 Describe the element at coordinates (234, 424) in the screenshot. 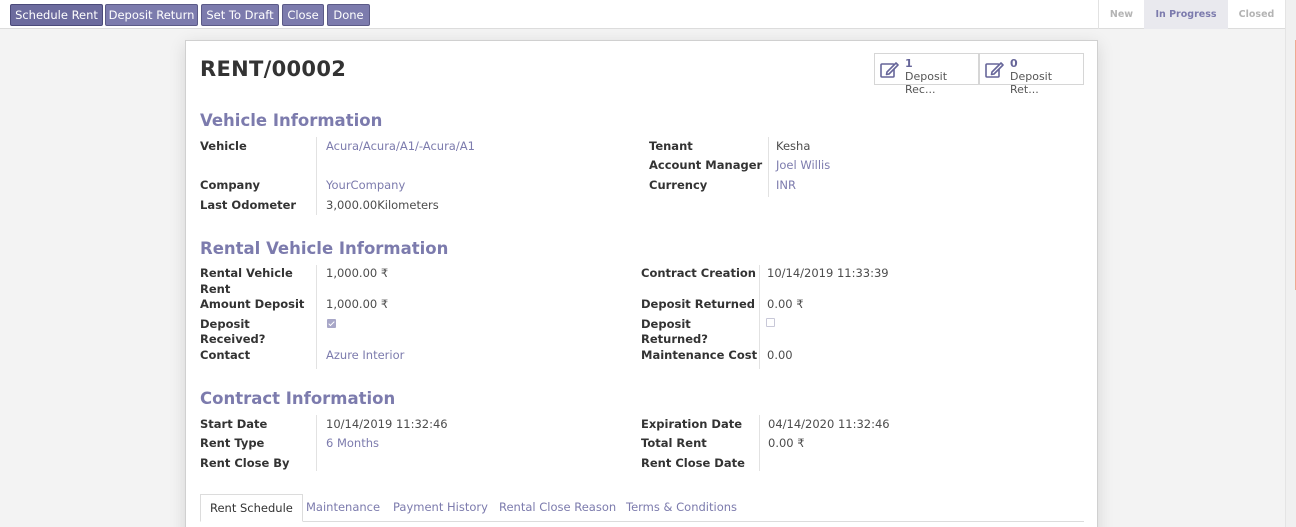

I see `start-date-label: Start Date` at that location.